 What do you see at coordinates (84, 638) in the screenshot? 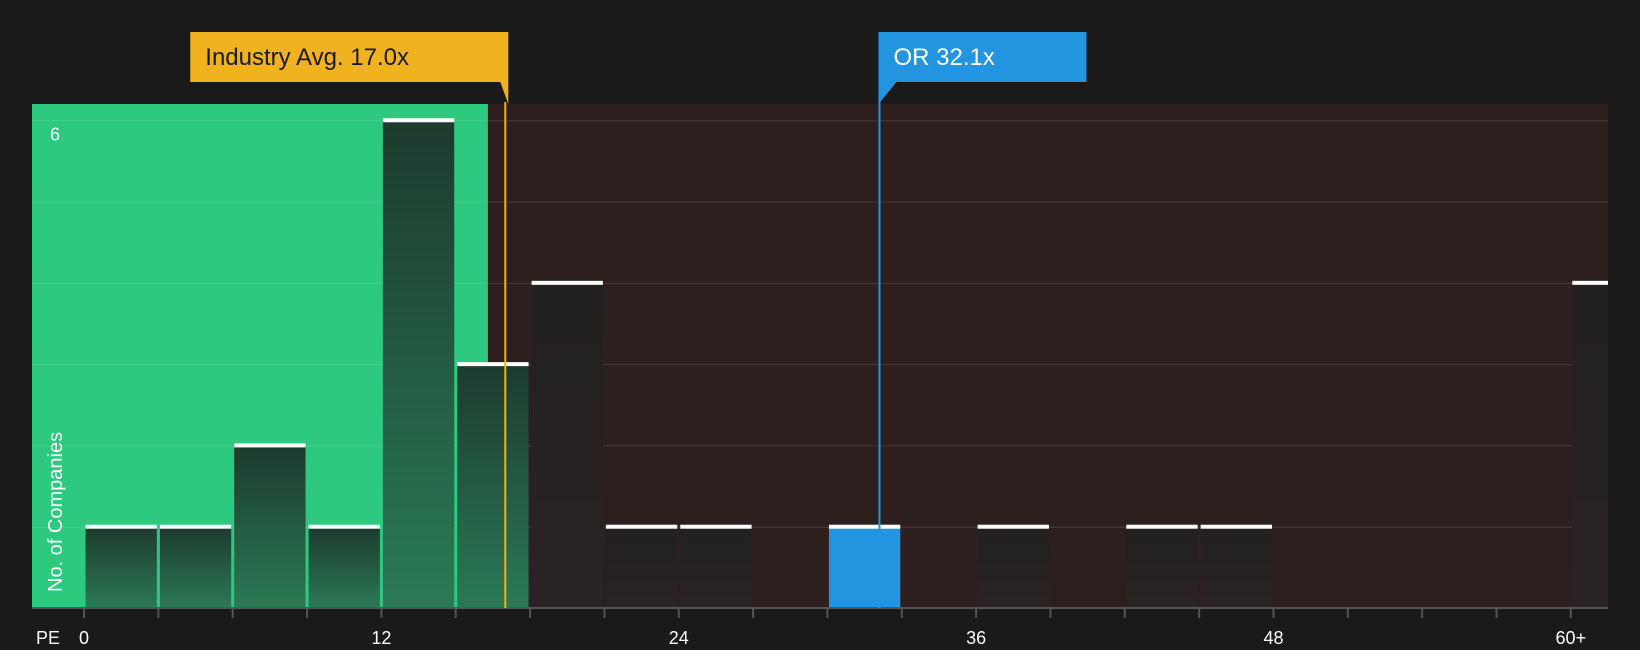
I see `x-tick-label: 0` at bounding box center [84, 638].